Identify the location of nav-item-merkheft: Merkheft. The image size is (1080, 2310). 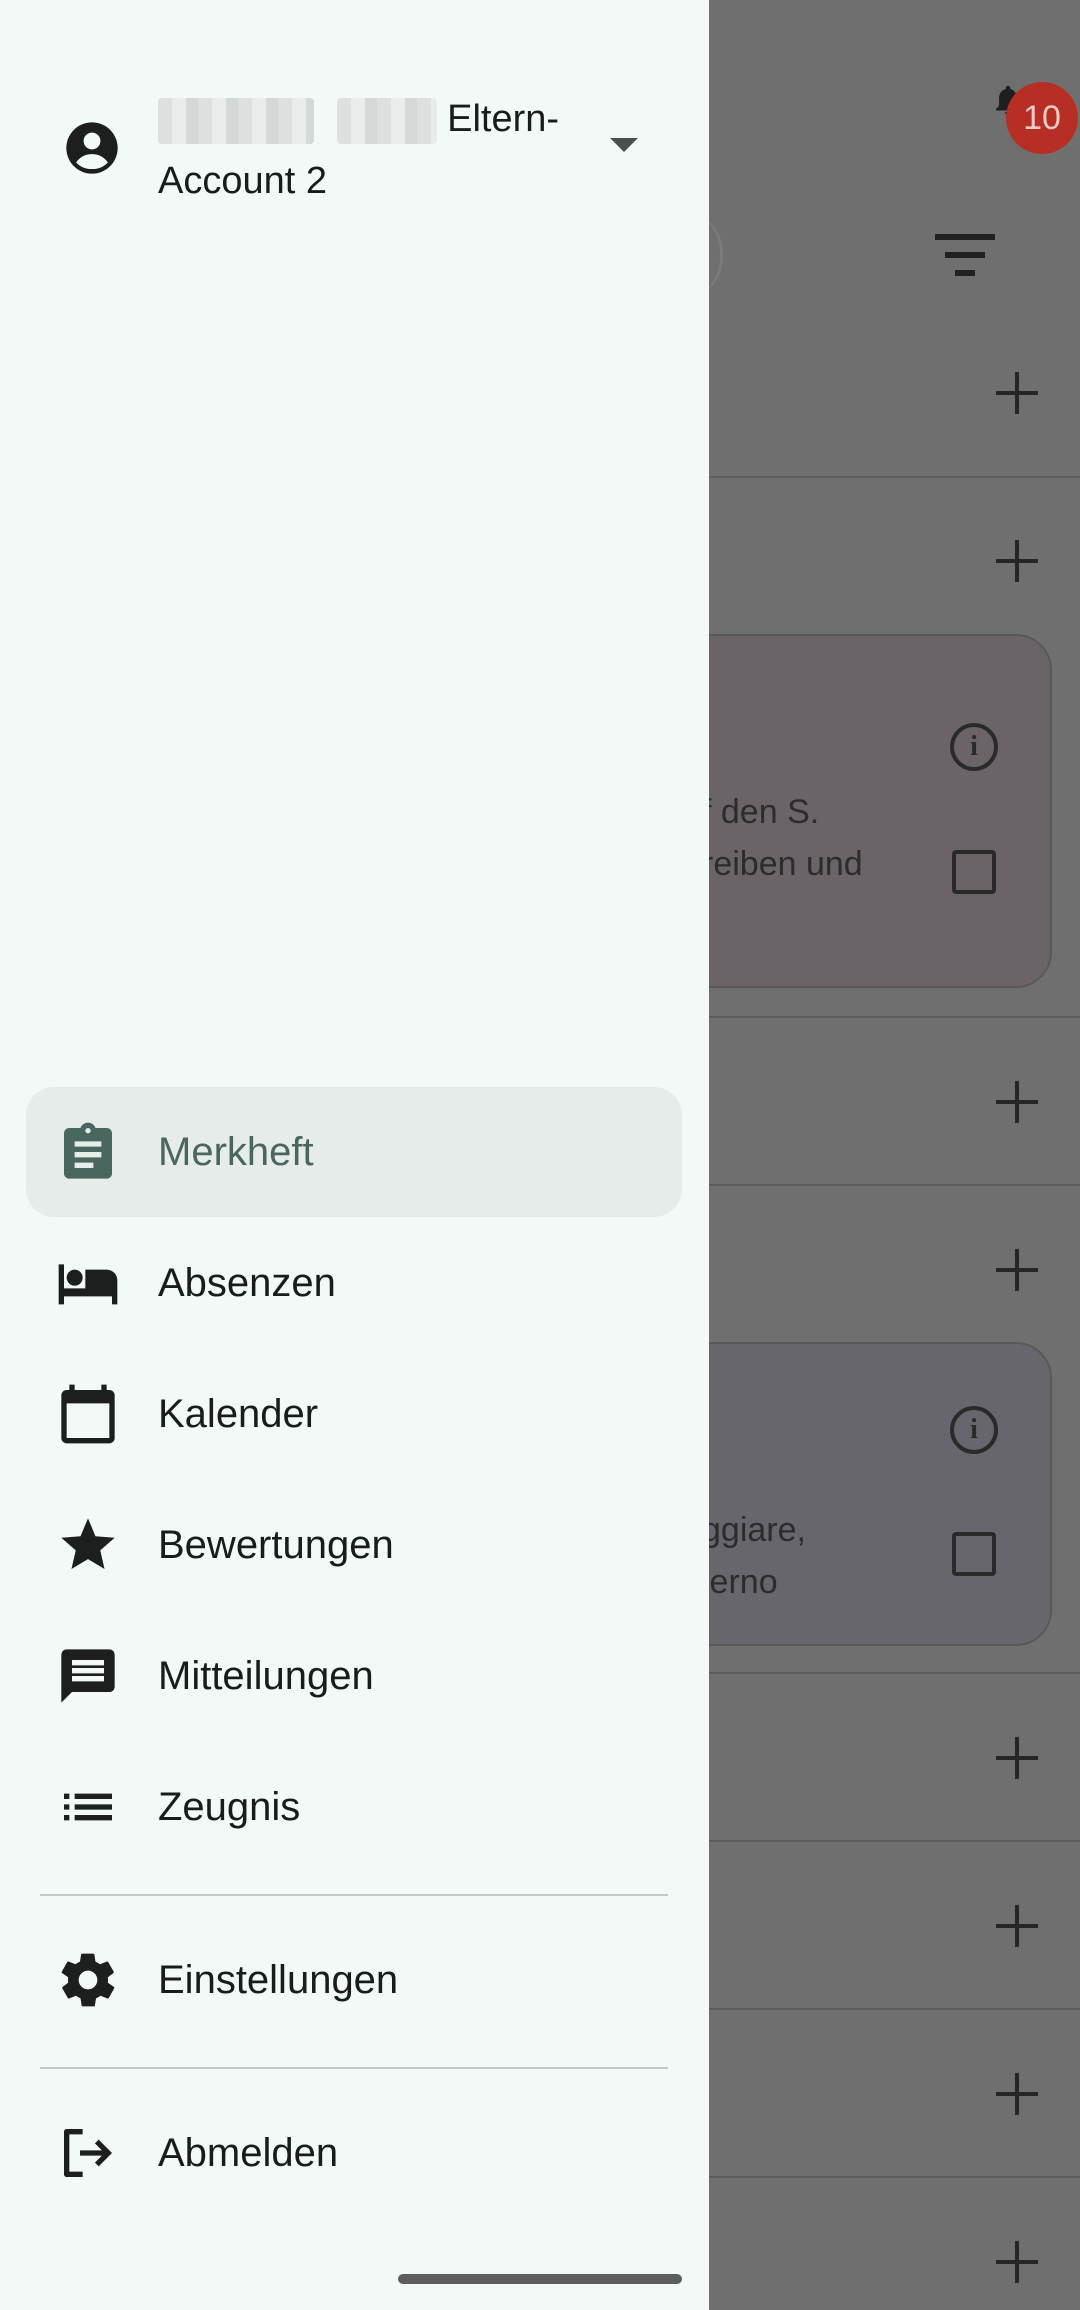
(354, 1152).